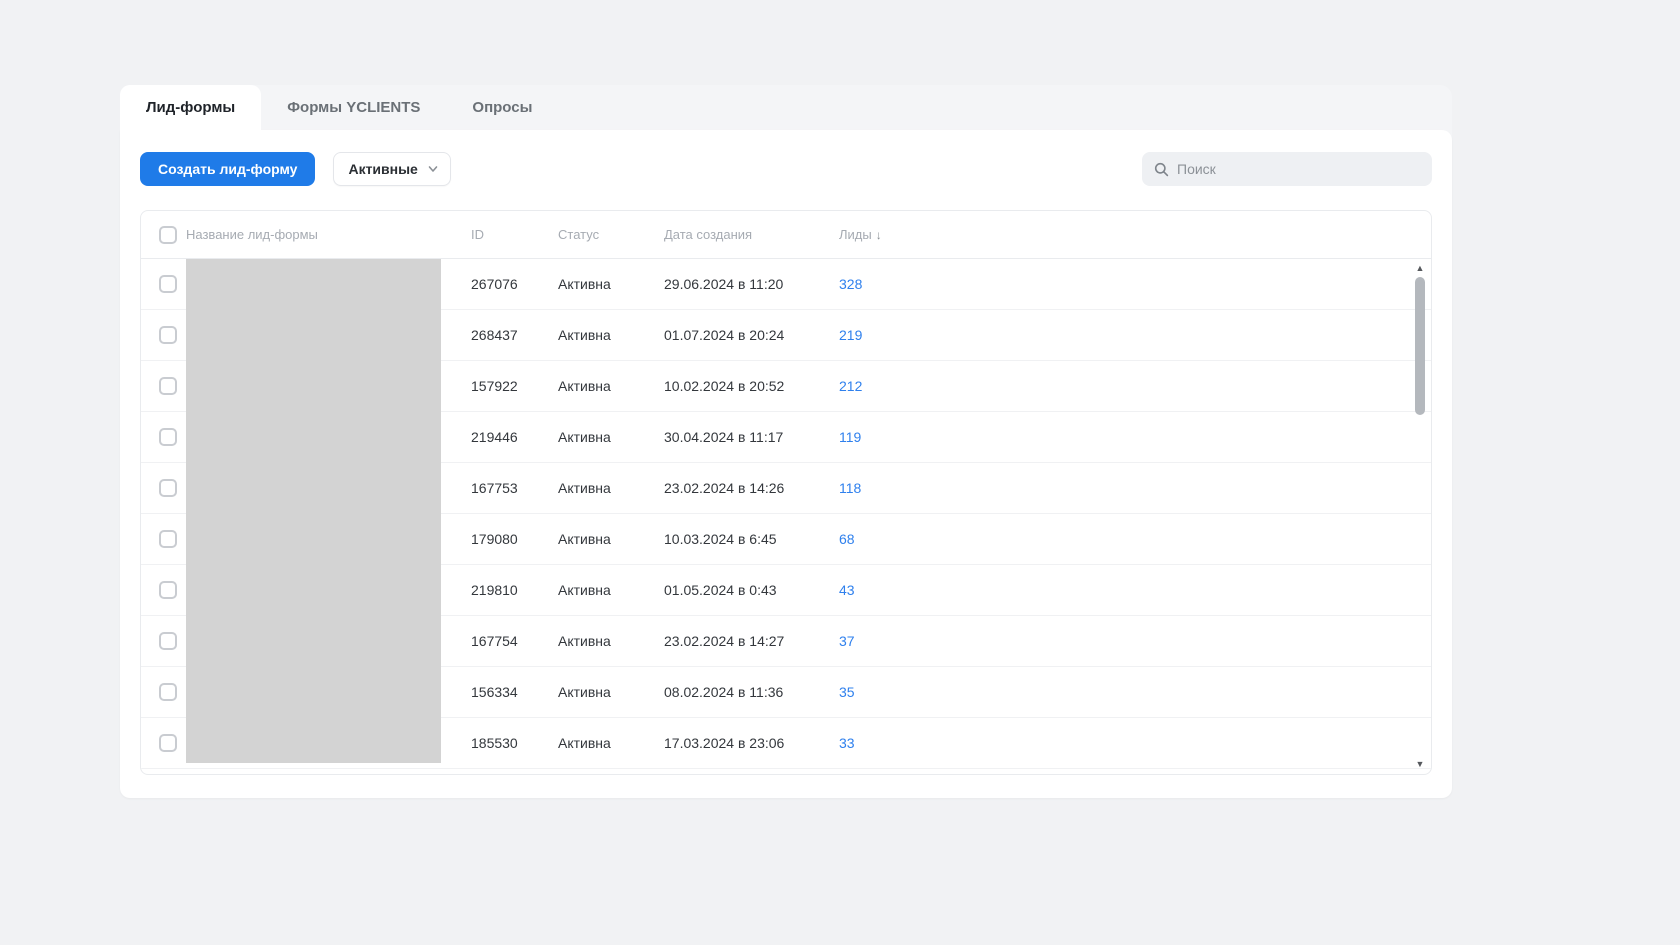 This screenshot has width=1680, height=945. Describe the element at coordinates (1298, 169) in the screenshot. I see `search-input` at that location.